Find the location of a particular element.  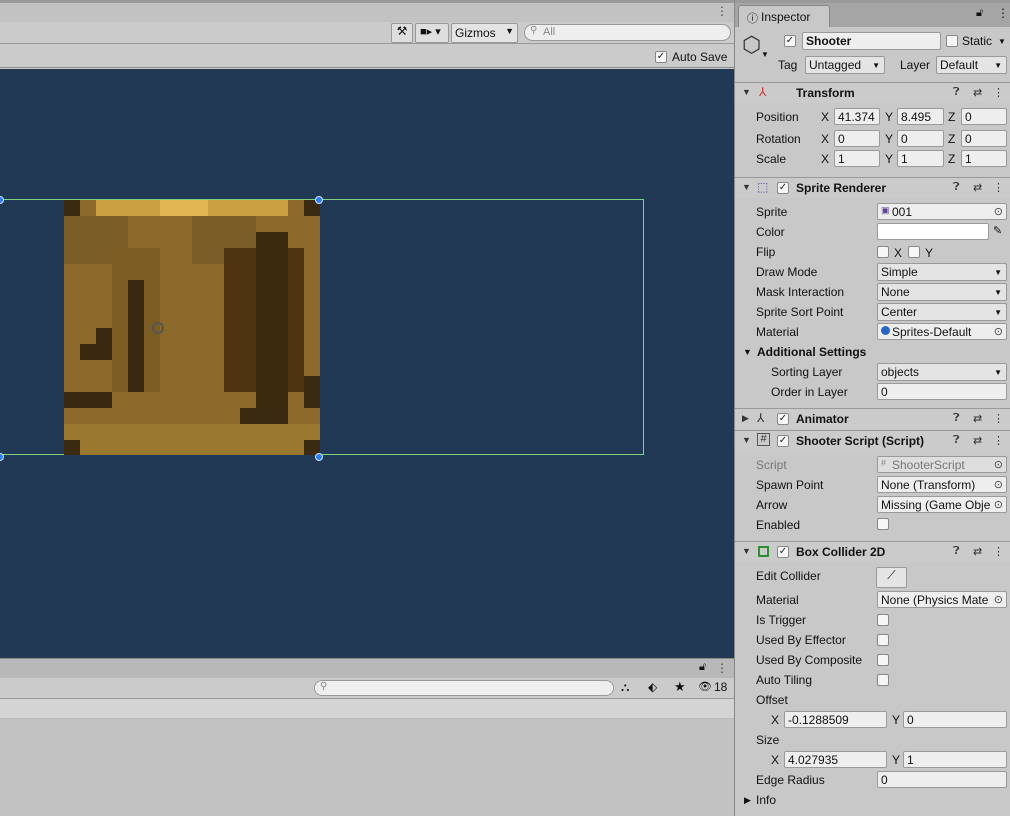

auto-tiling-checkbox is located at coordinates (883, 680).